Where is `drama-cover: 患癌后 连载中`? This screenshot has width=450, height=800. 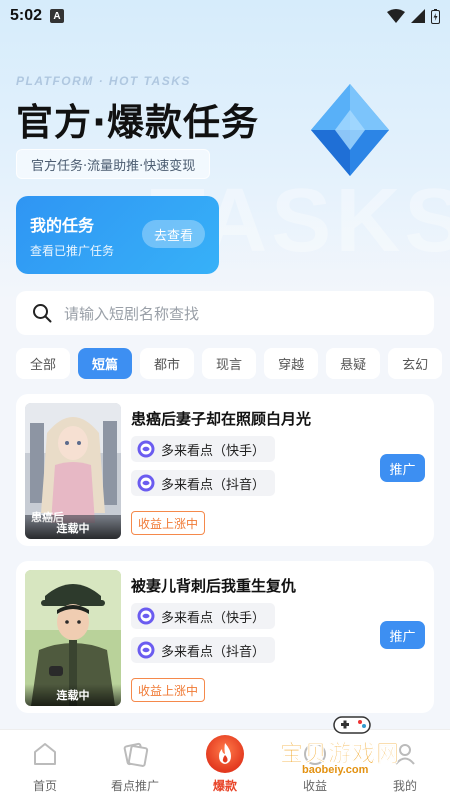 drama-cover: 患癌后 连载中 is located at coordinates (73, 471).